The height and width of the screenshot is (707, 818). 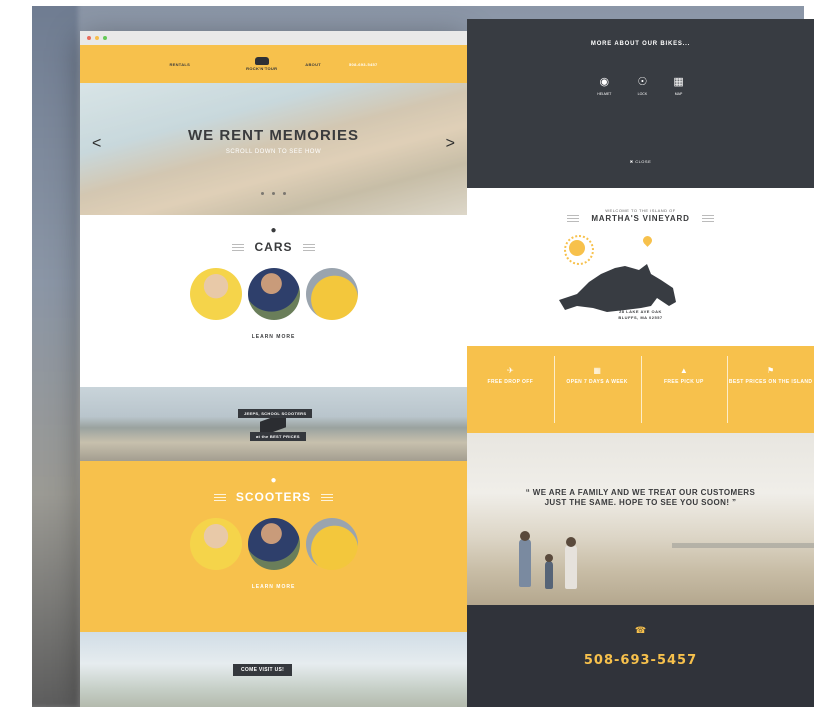 What do you see at coordinates (604, 94) in the screenshot?
I see `helmet-label: HELMET` at bounding box center [604, 94].